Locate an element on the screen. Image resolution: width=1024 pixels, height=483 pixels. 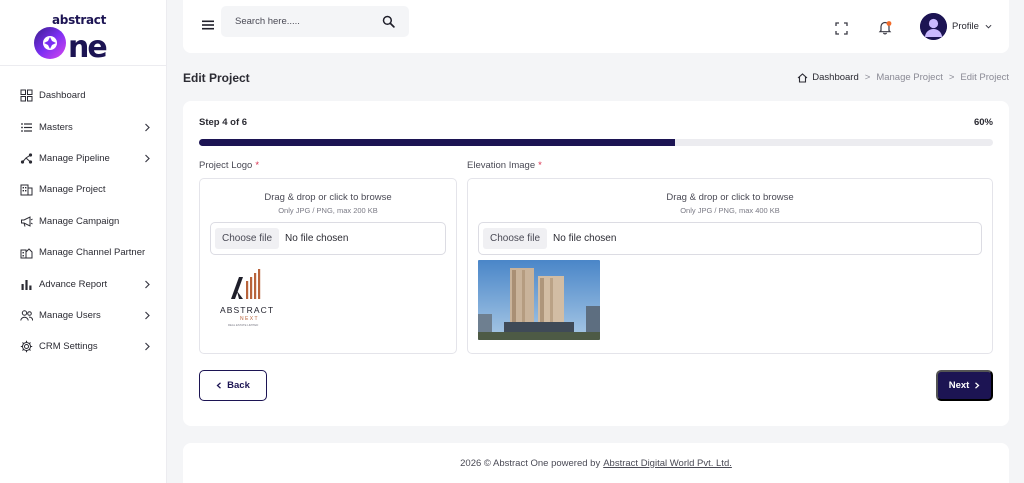
dropzone-hint: Only JPG / PNG, max 400 KB is located at coordinates (730, 210).